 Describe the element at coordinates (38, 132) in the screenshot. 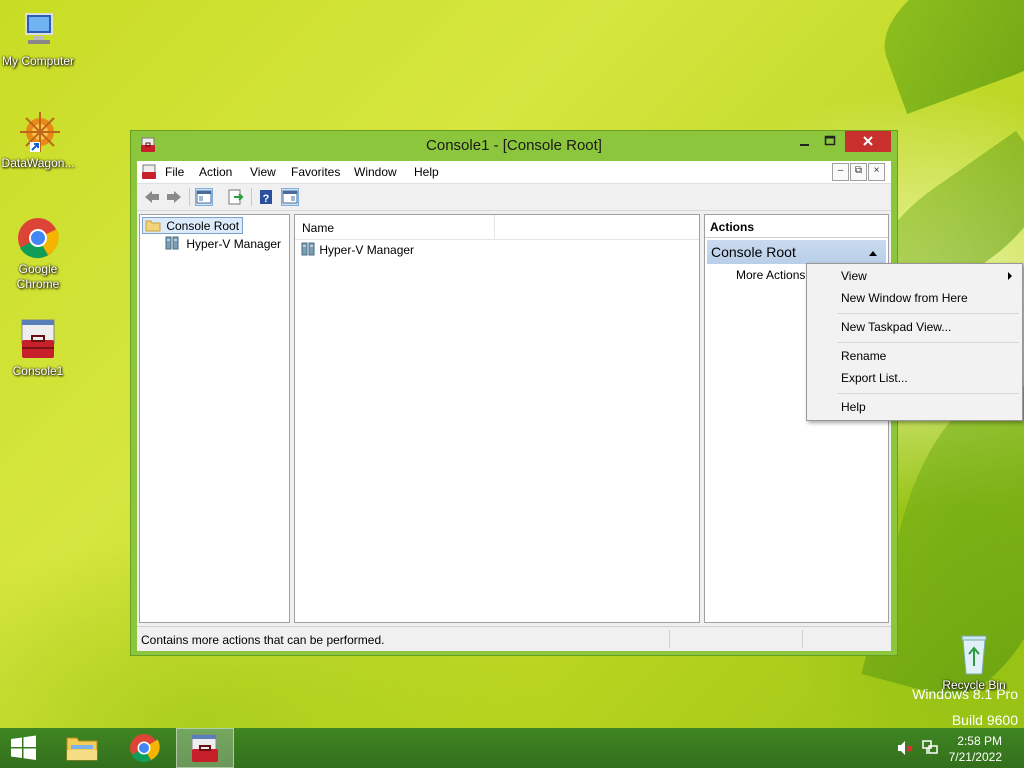

I see `datawagon-icon` at that location.